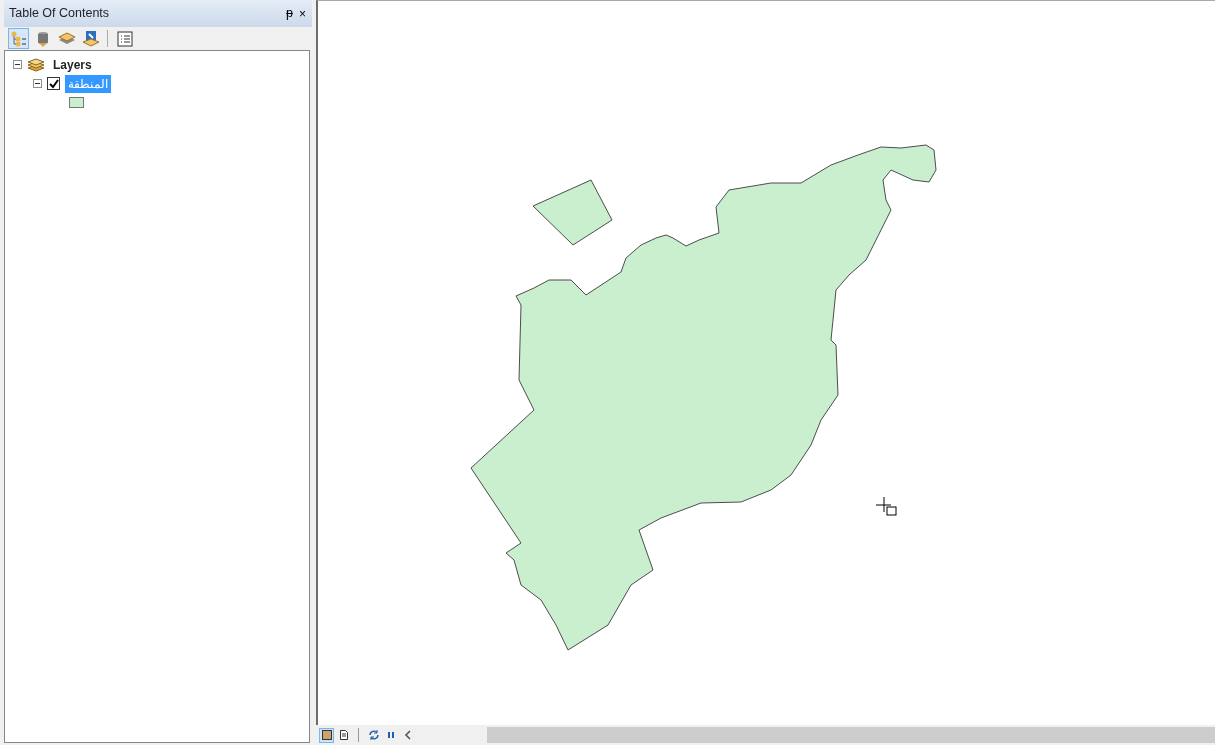  I want to click on selection-button, so click(90, 38).